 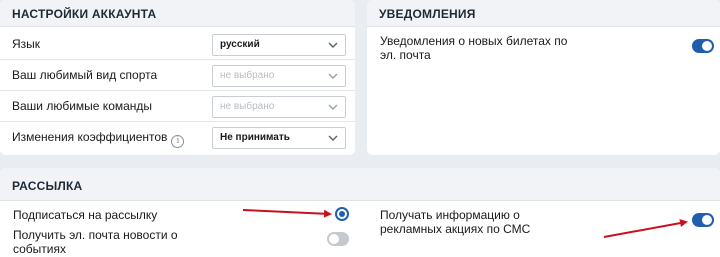 I want to click on annotation-arrows, so click(x=465, y=223).